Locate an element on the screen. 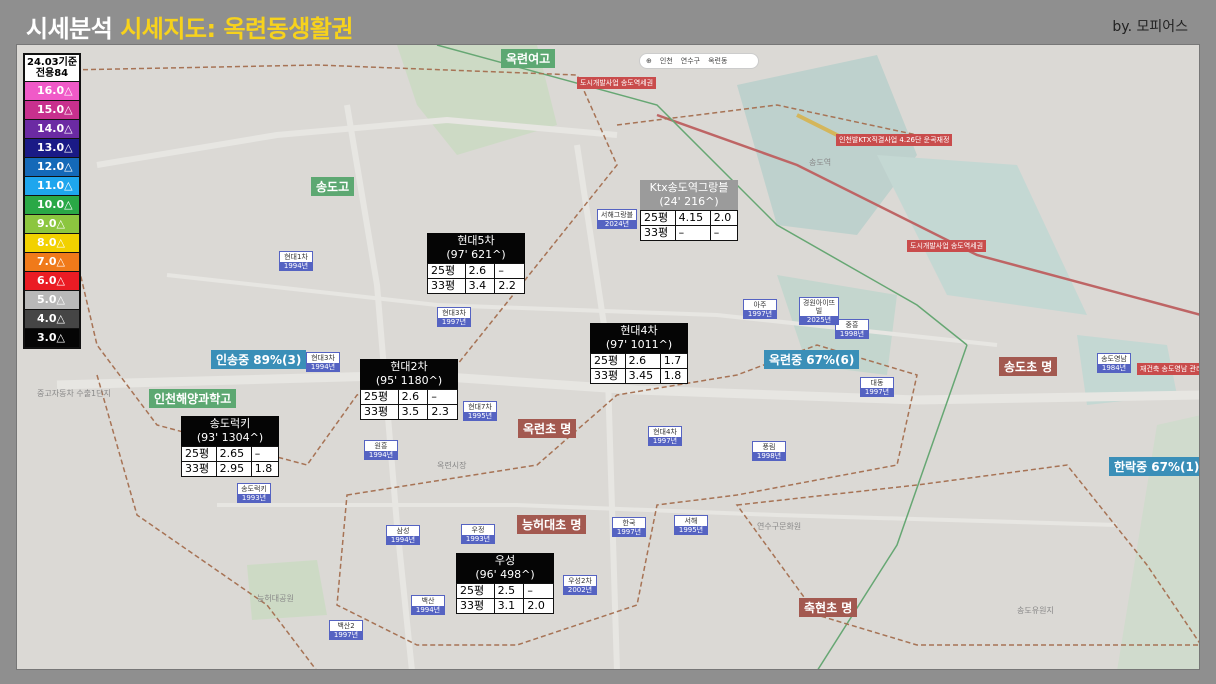  legend-step: 7.0△ is located at coordinates (52, 261).